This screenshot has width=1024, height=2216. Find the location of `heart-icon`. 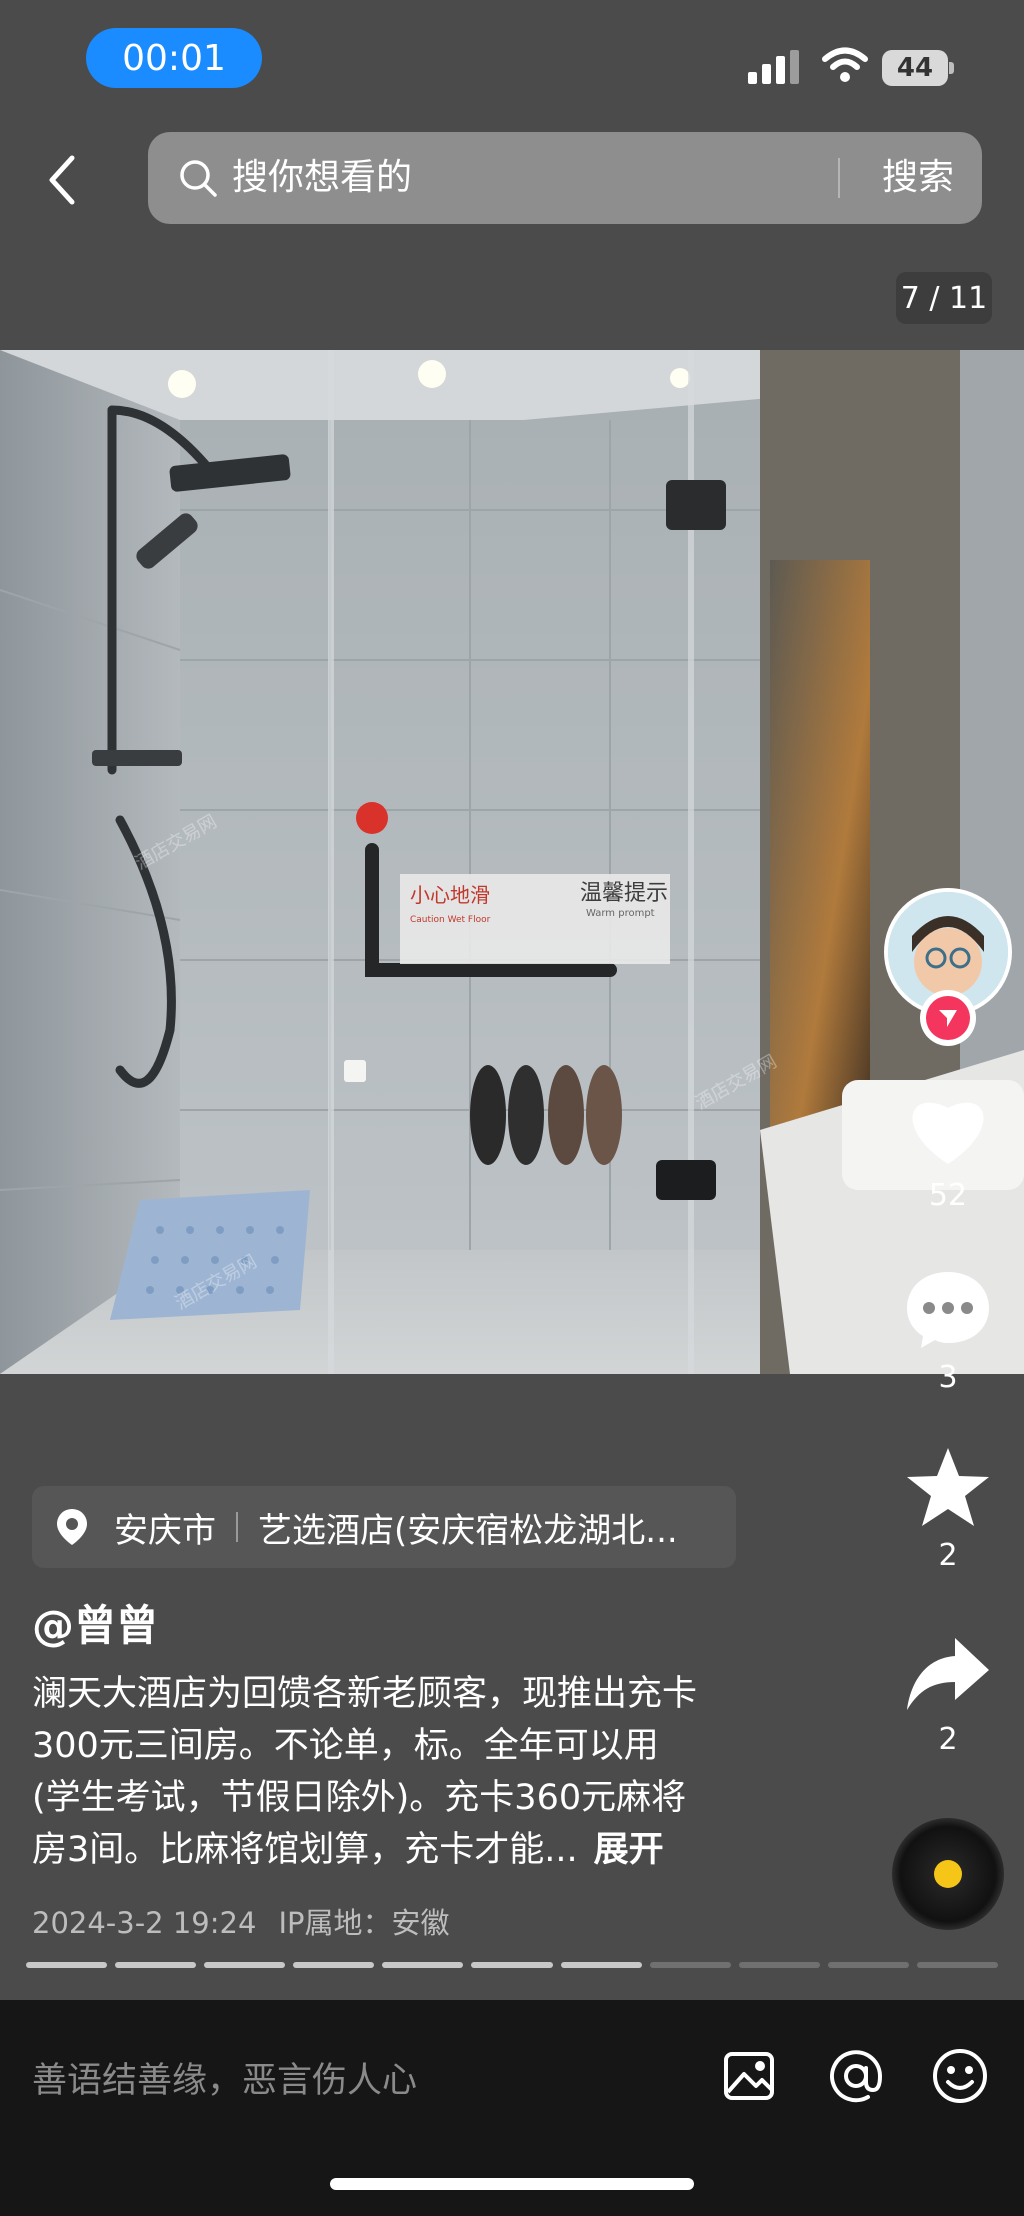

heart-icon is located at coordinates (948, 1133).